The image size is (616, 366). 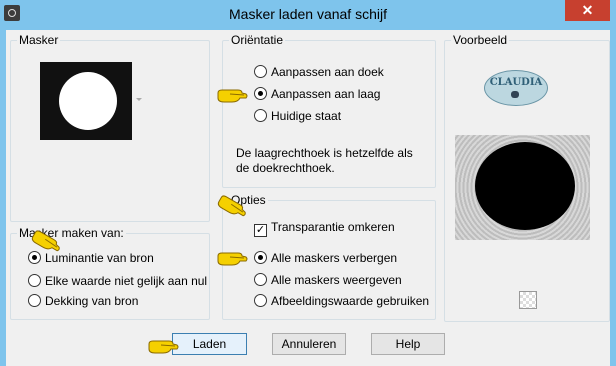 I want to click on radio-aanpassen-doek-dot, so click(x=260, y=71).